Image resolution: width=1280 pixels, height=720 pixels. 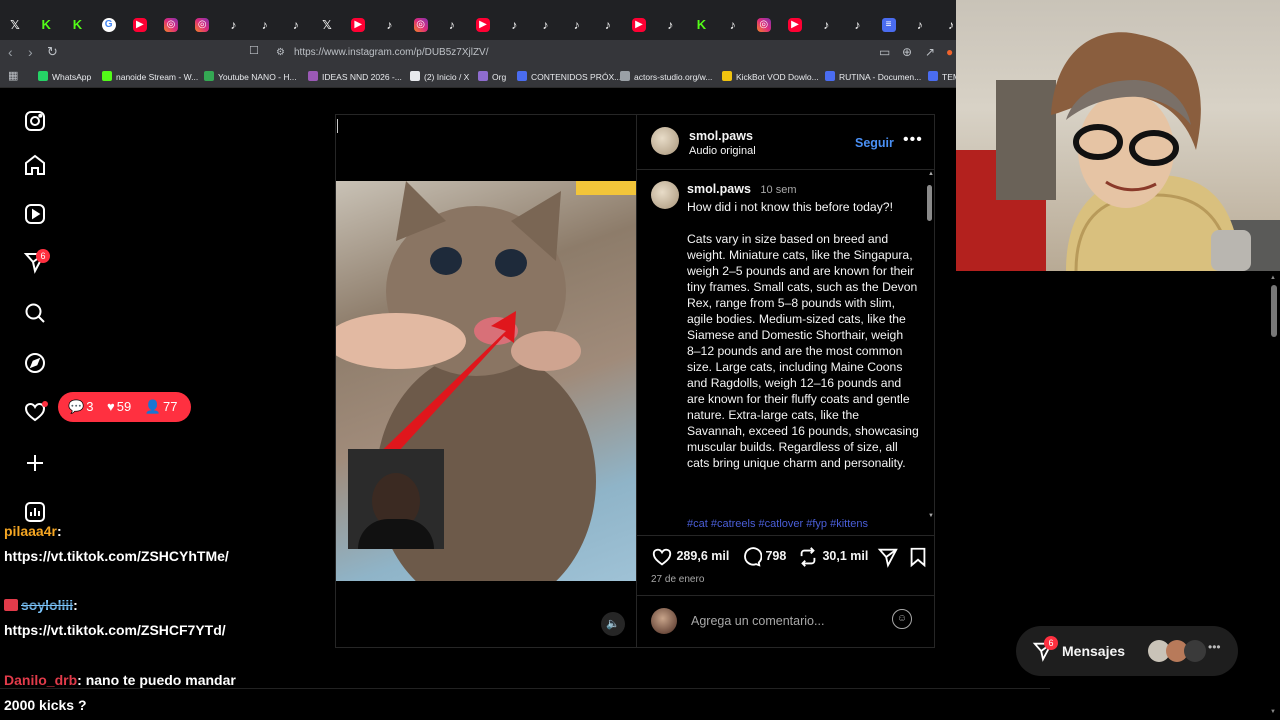 What do you see at coordinates (30, 531) in the screenshot?
I see `chat-username: pilaaa4r` at bounding box center [30, 531].